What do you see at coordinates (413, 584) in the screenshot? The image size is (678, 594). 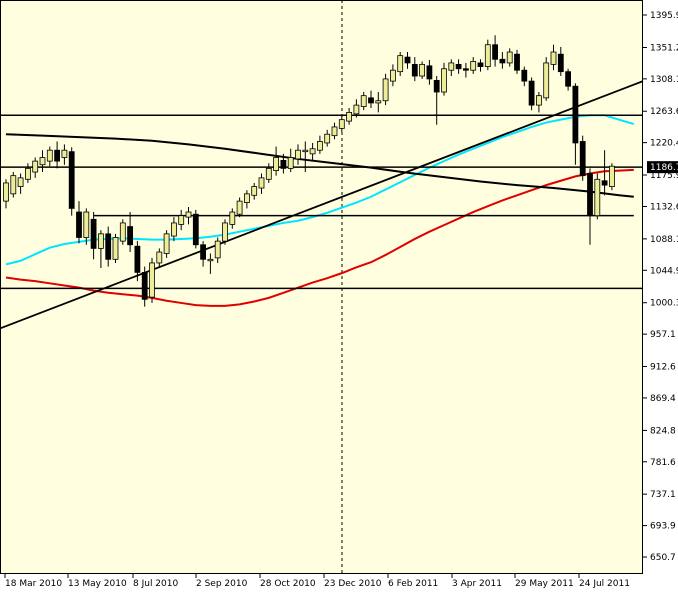 I see `x-tick-label: 6 Feb 2011` at bounding box center [413, 584].